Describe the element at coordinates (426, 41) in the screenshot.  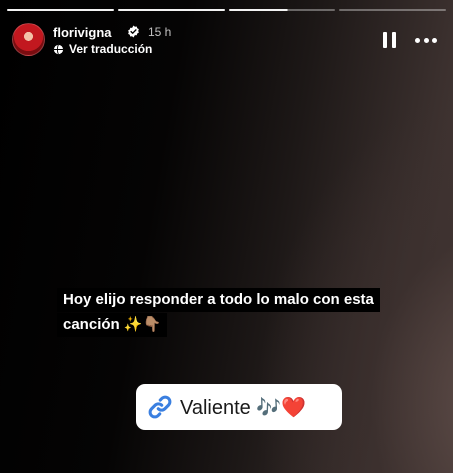
I see `more-options-icon` at that location.